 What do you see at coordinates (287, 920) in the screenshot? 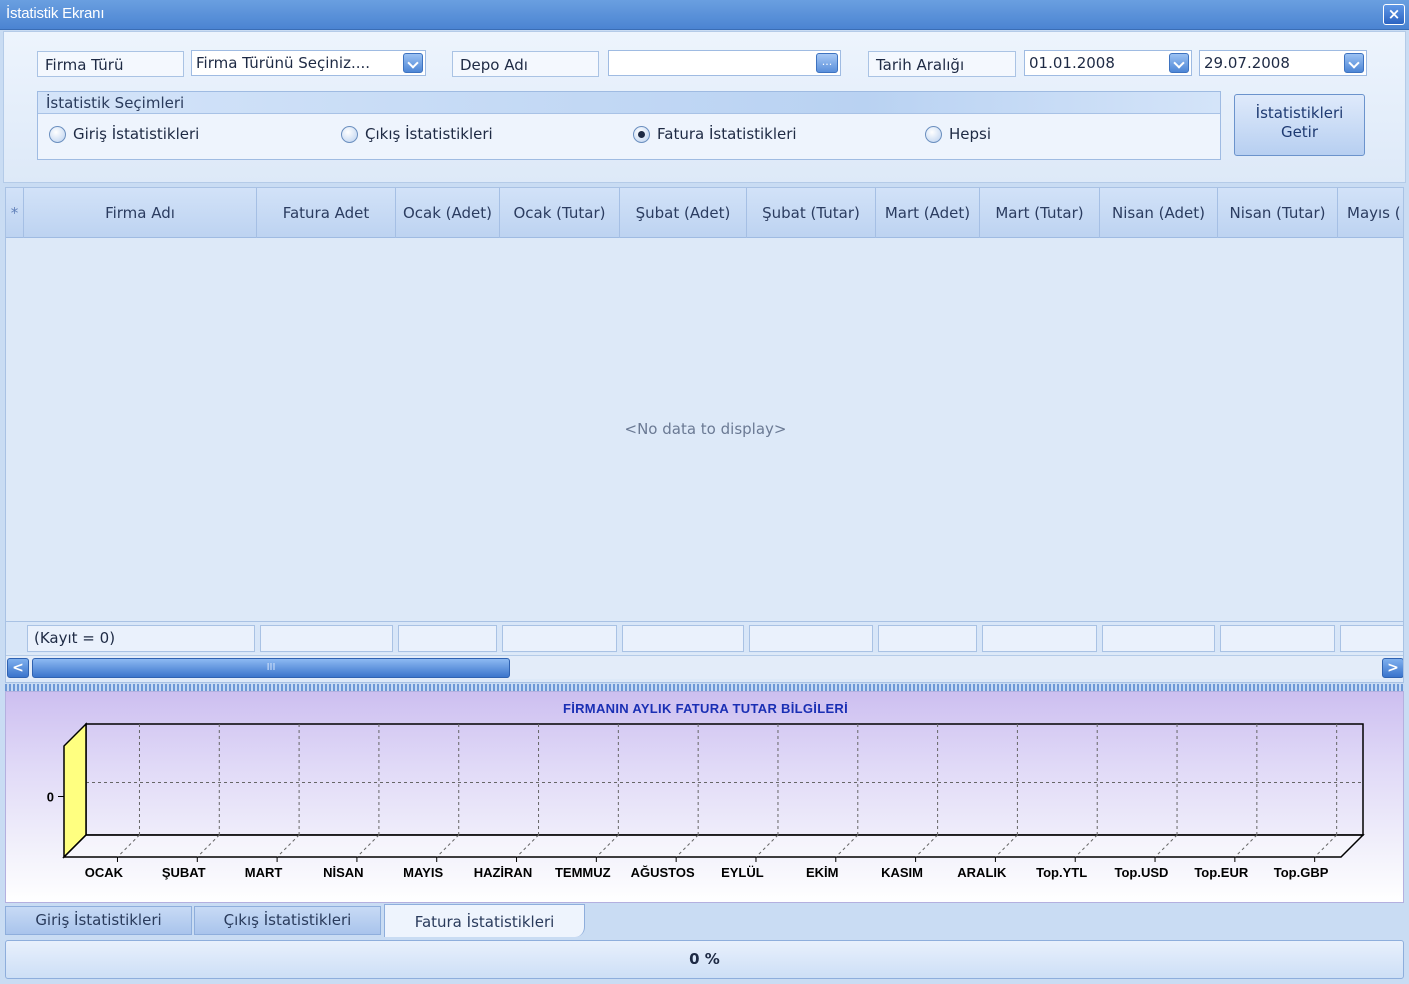
I see `tab-cikis: Çıkış İstatistikleri` at bounding box center [287, 920].